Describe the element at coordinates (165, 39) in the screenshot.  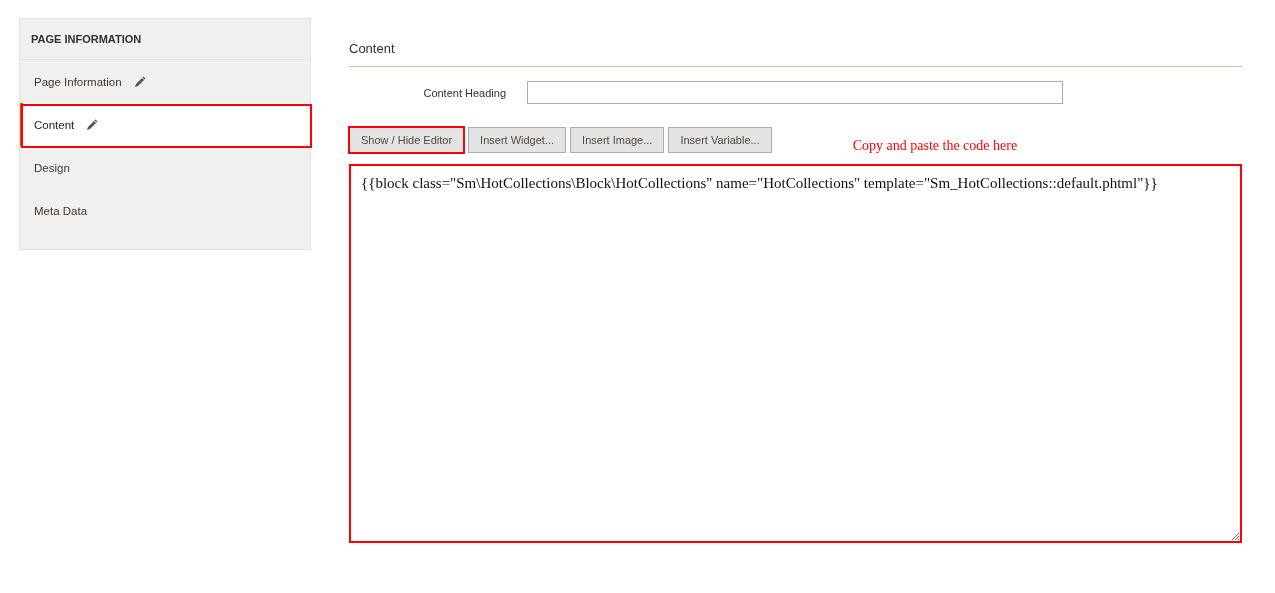
I see `sidebar-title: PAGE INFORMATION` at that location.